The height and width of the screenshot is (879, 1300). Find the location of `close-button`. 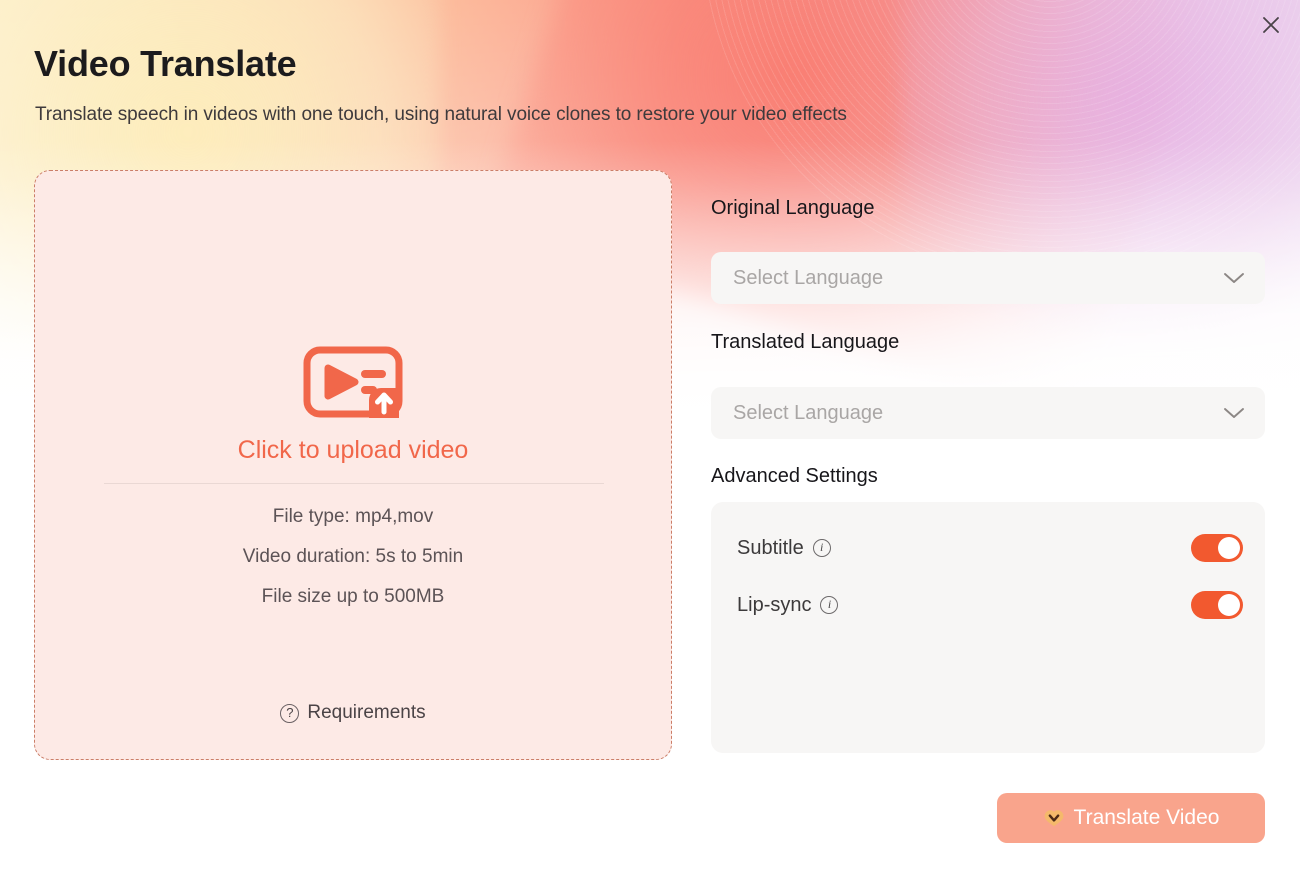

close-button is located at coordinates (1271, 25).